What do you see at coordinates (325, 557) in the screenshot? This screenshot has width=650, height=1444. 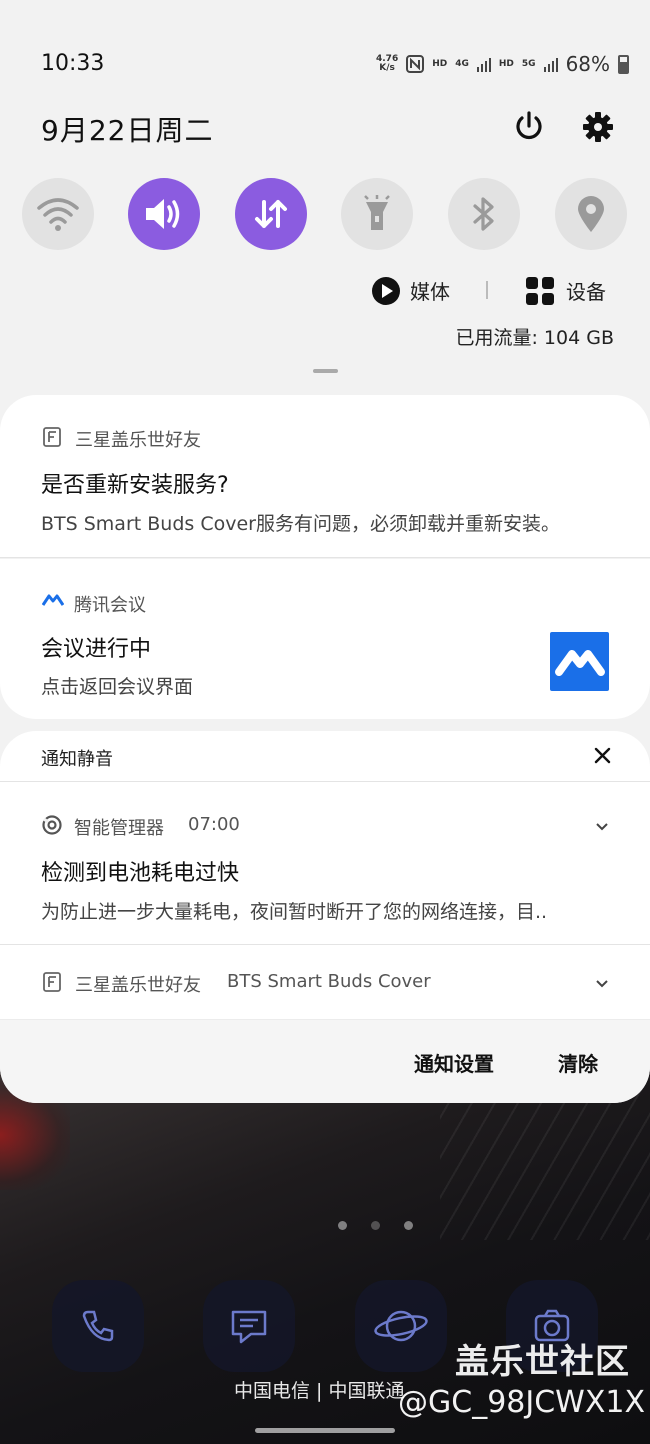 I see `card-divider` at bounding box center [325, 557].